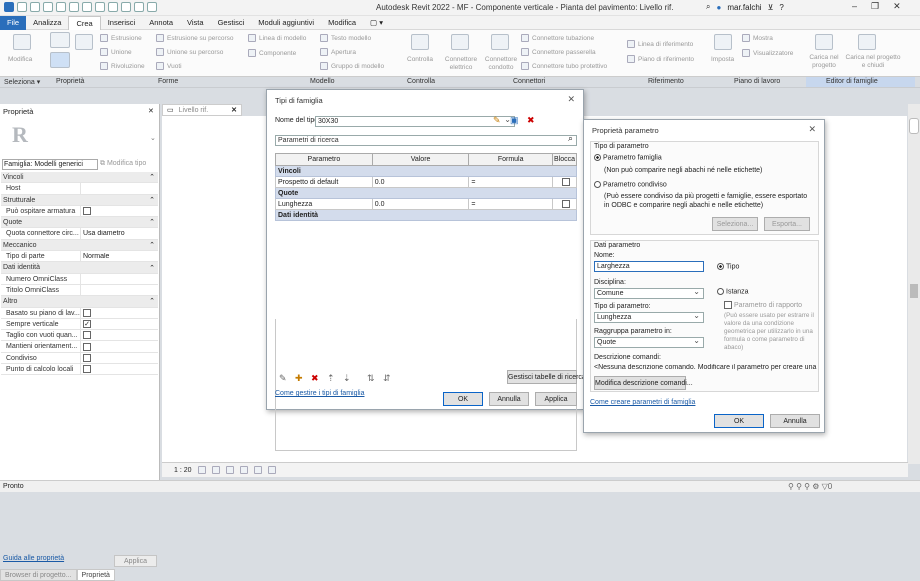 This screenshot has height=581, width=920. I want to click on restore-icon: ❐, so click(875, 6).